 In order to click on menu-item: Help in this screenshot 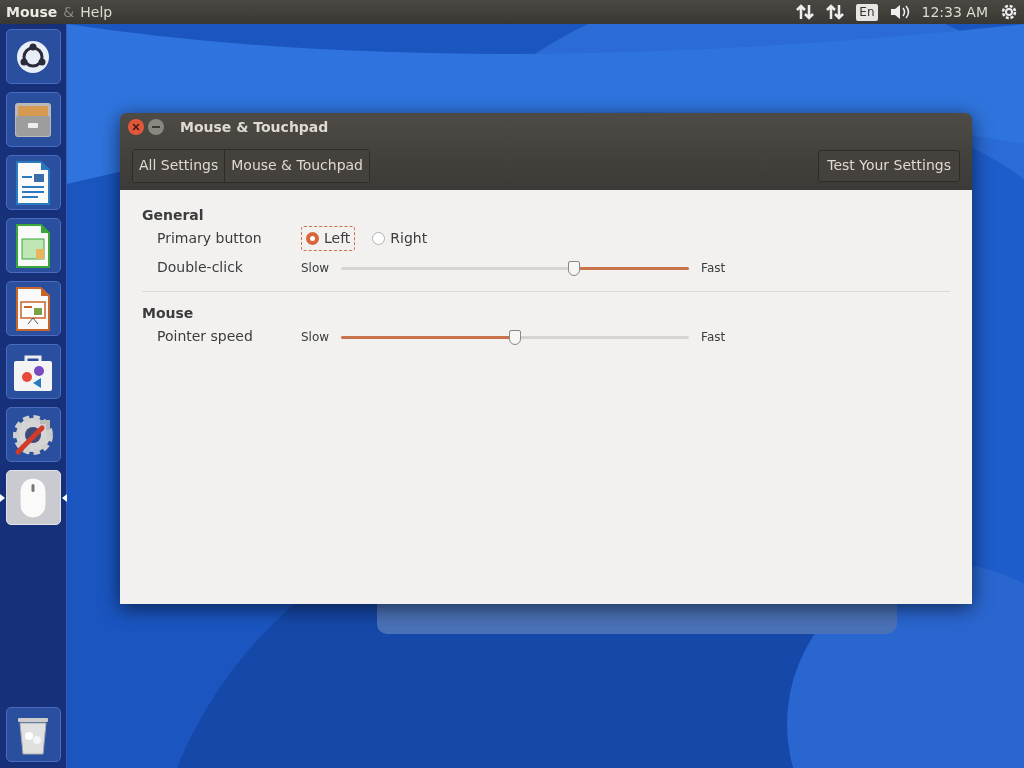, I will do `click(96, 12)`.